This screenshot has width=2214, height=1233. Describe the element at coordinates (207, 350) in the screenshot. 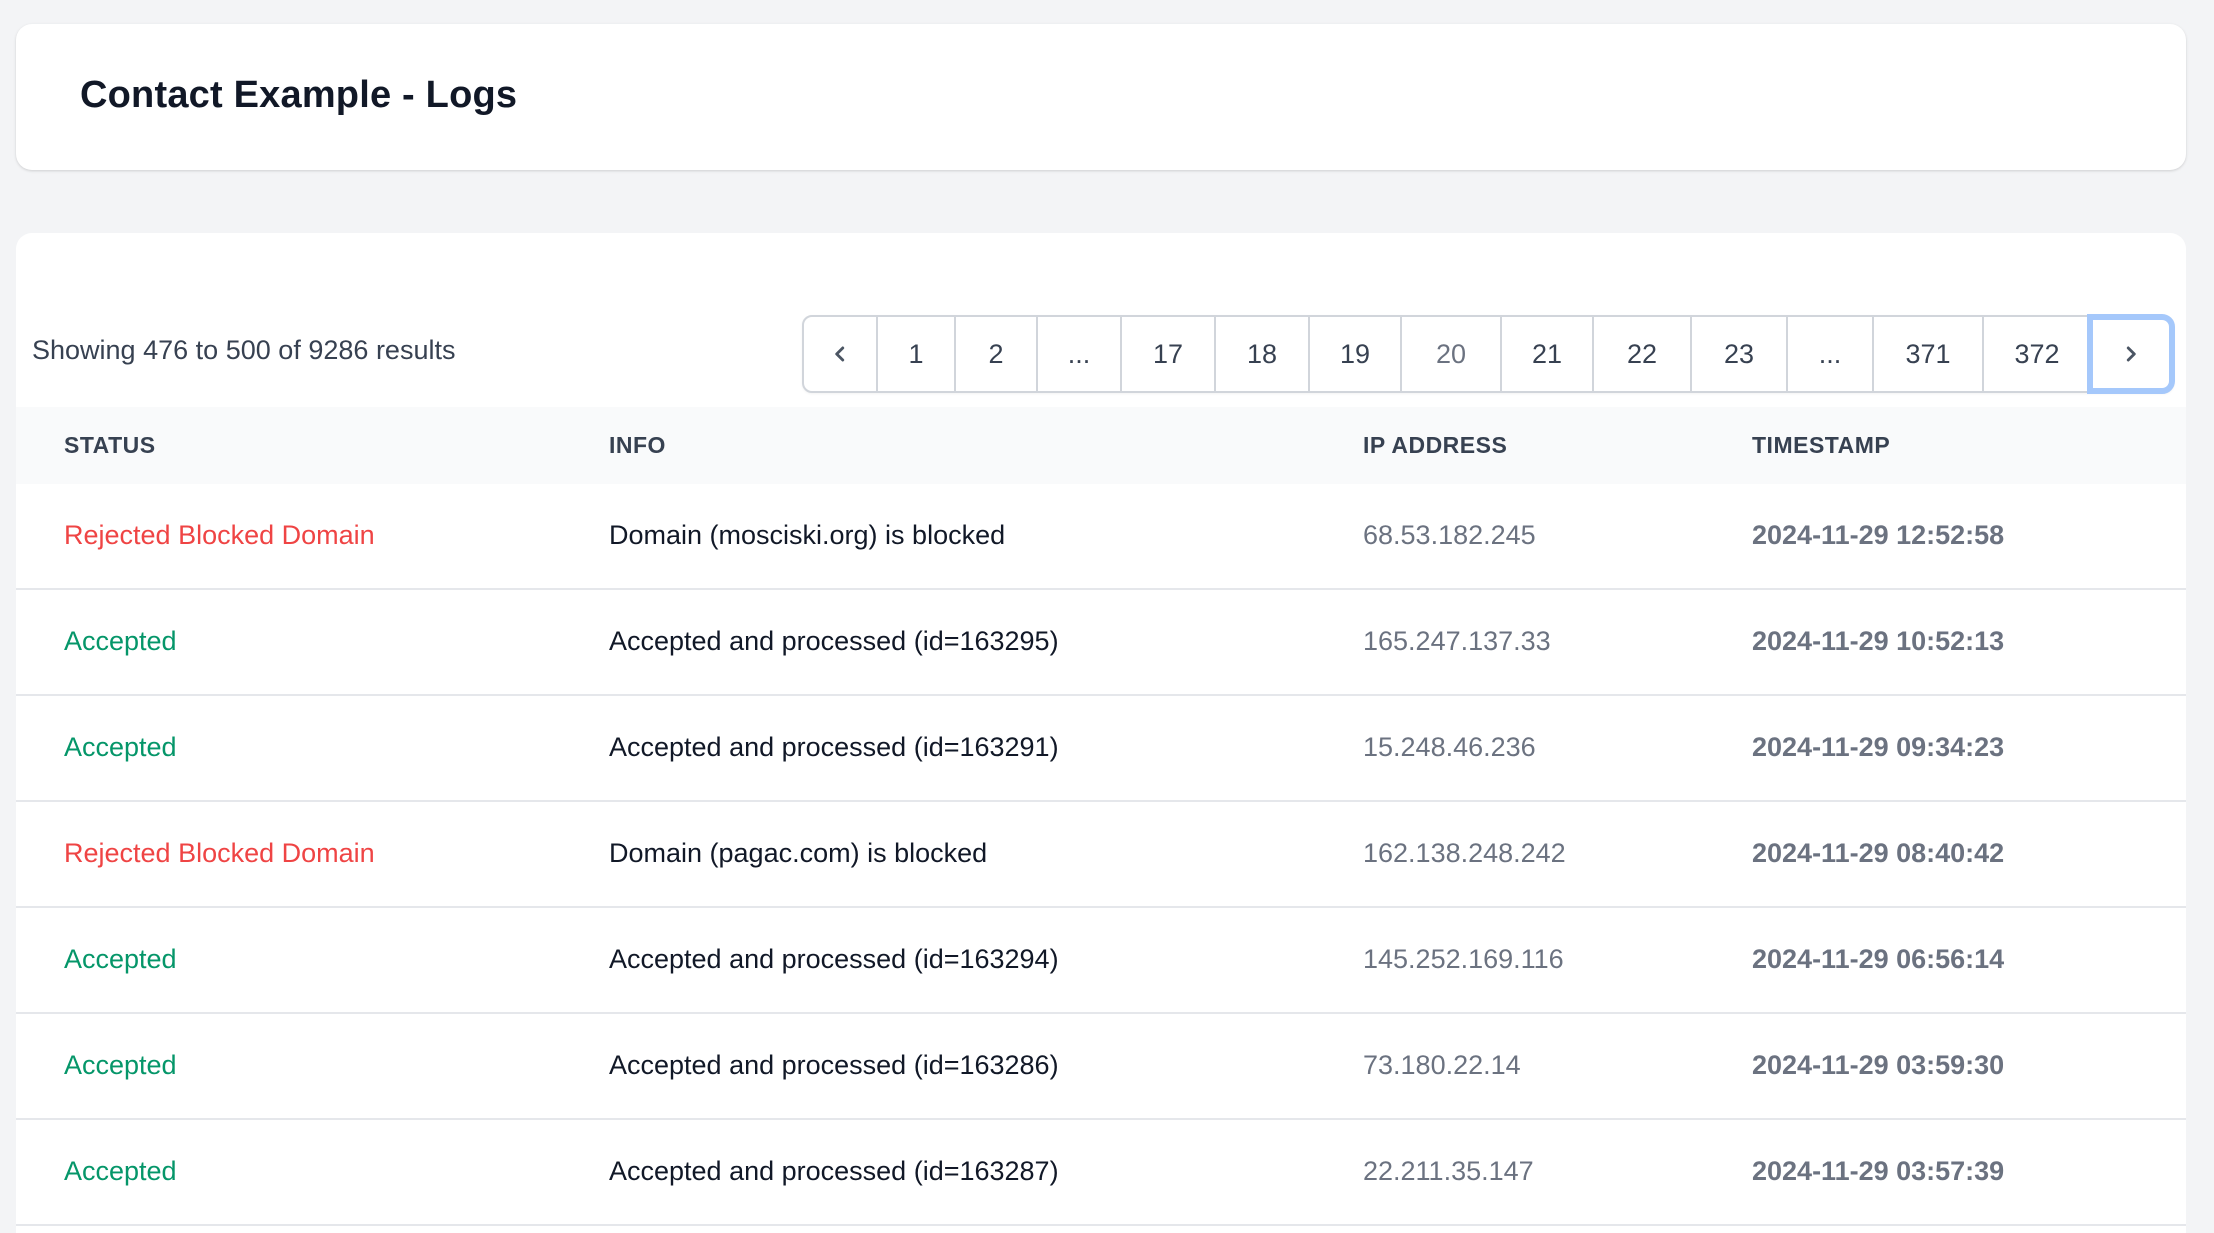

I see `summary-to-word: to` at that location.